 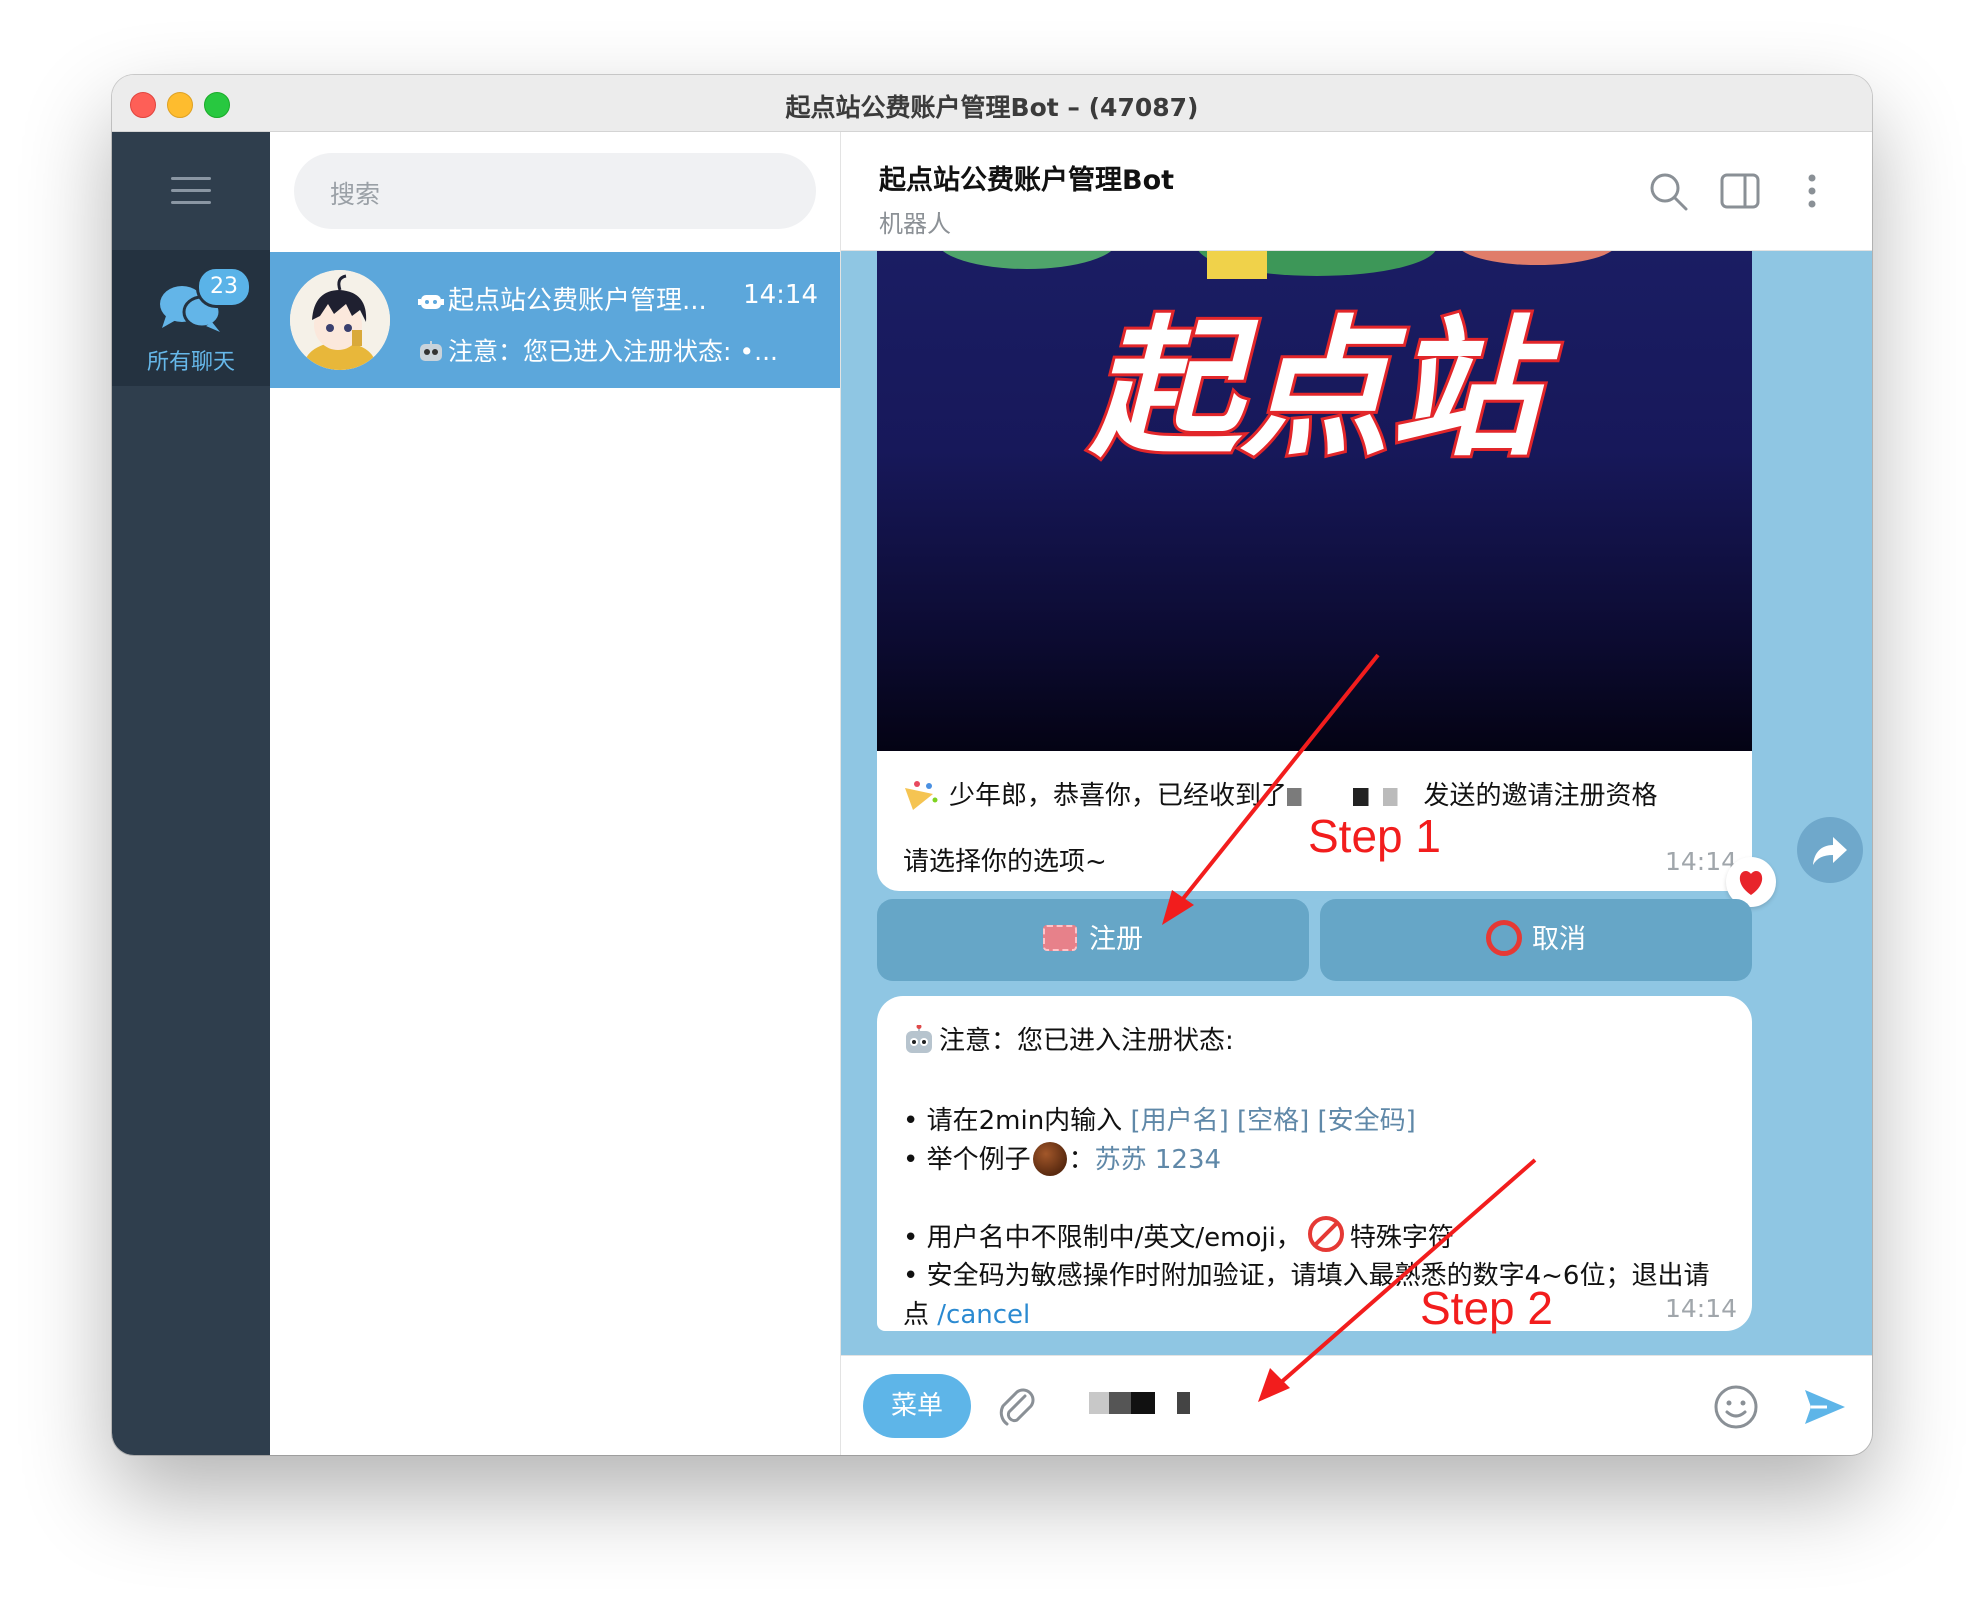 I want to click on chestnut-icon, so click(x=1049, y=1159).